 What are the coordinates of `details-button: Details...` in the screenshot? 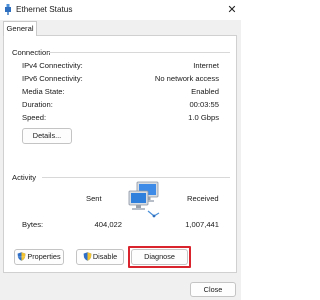 It's located at (47, 136).